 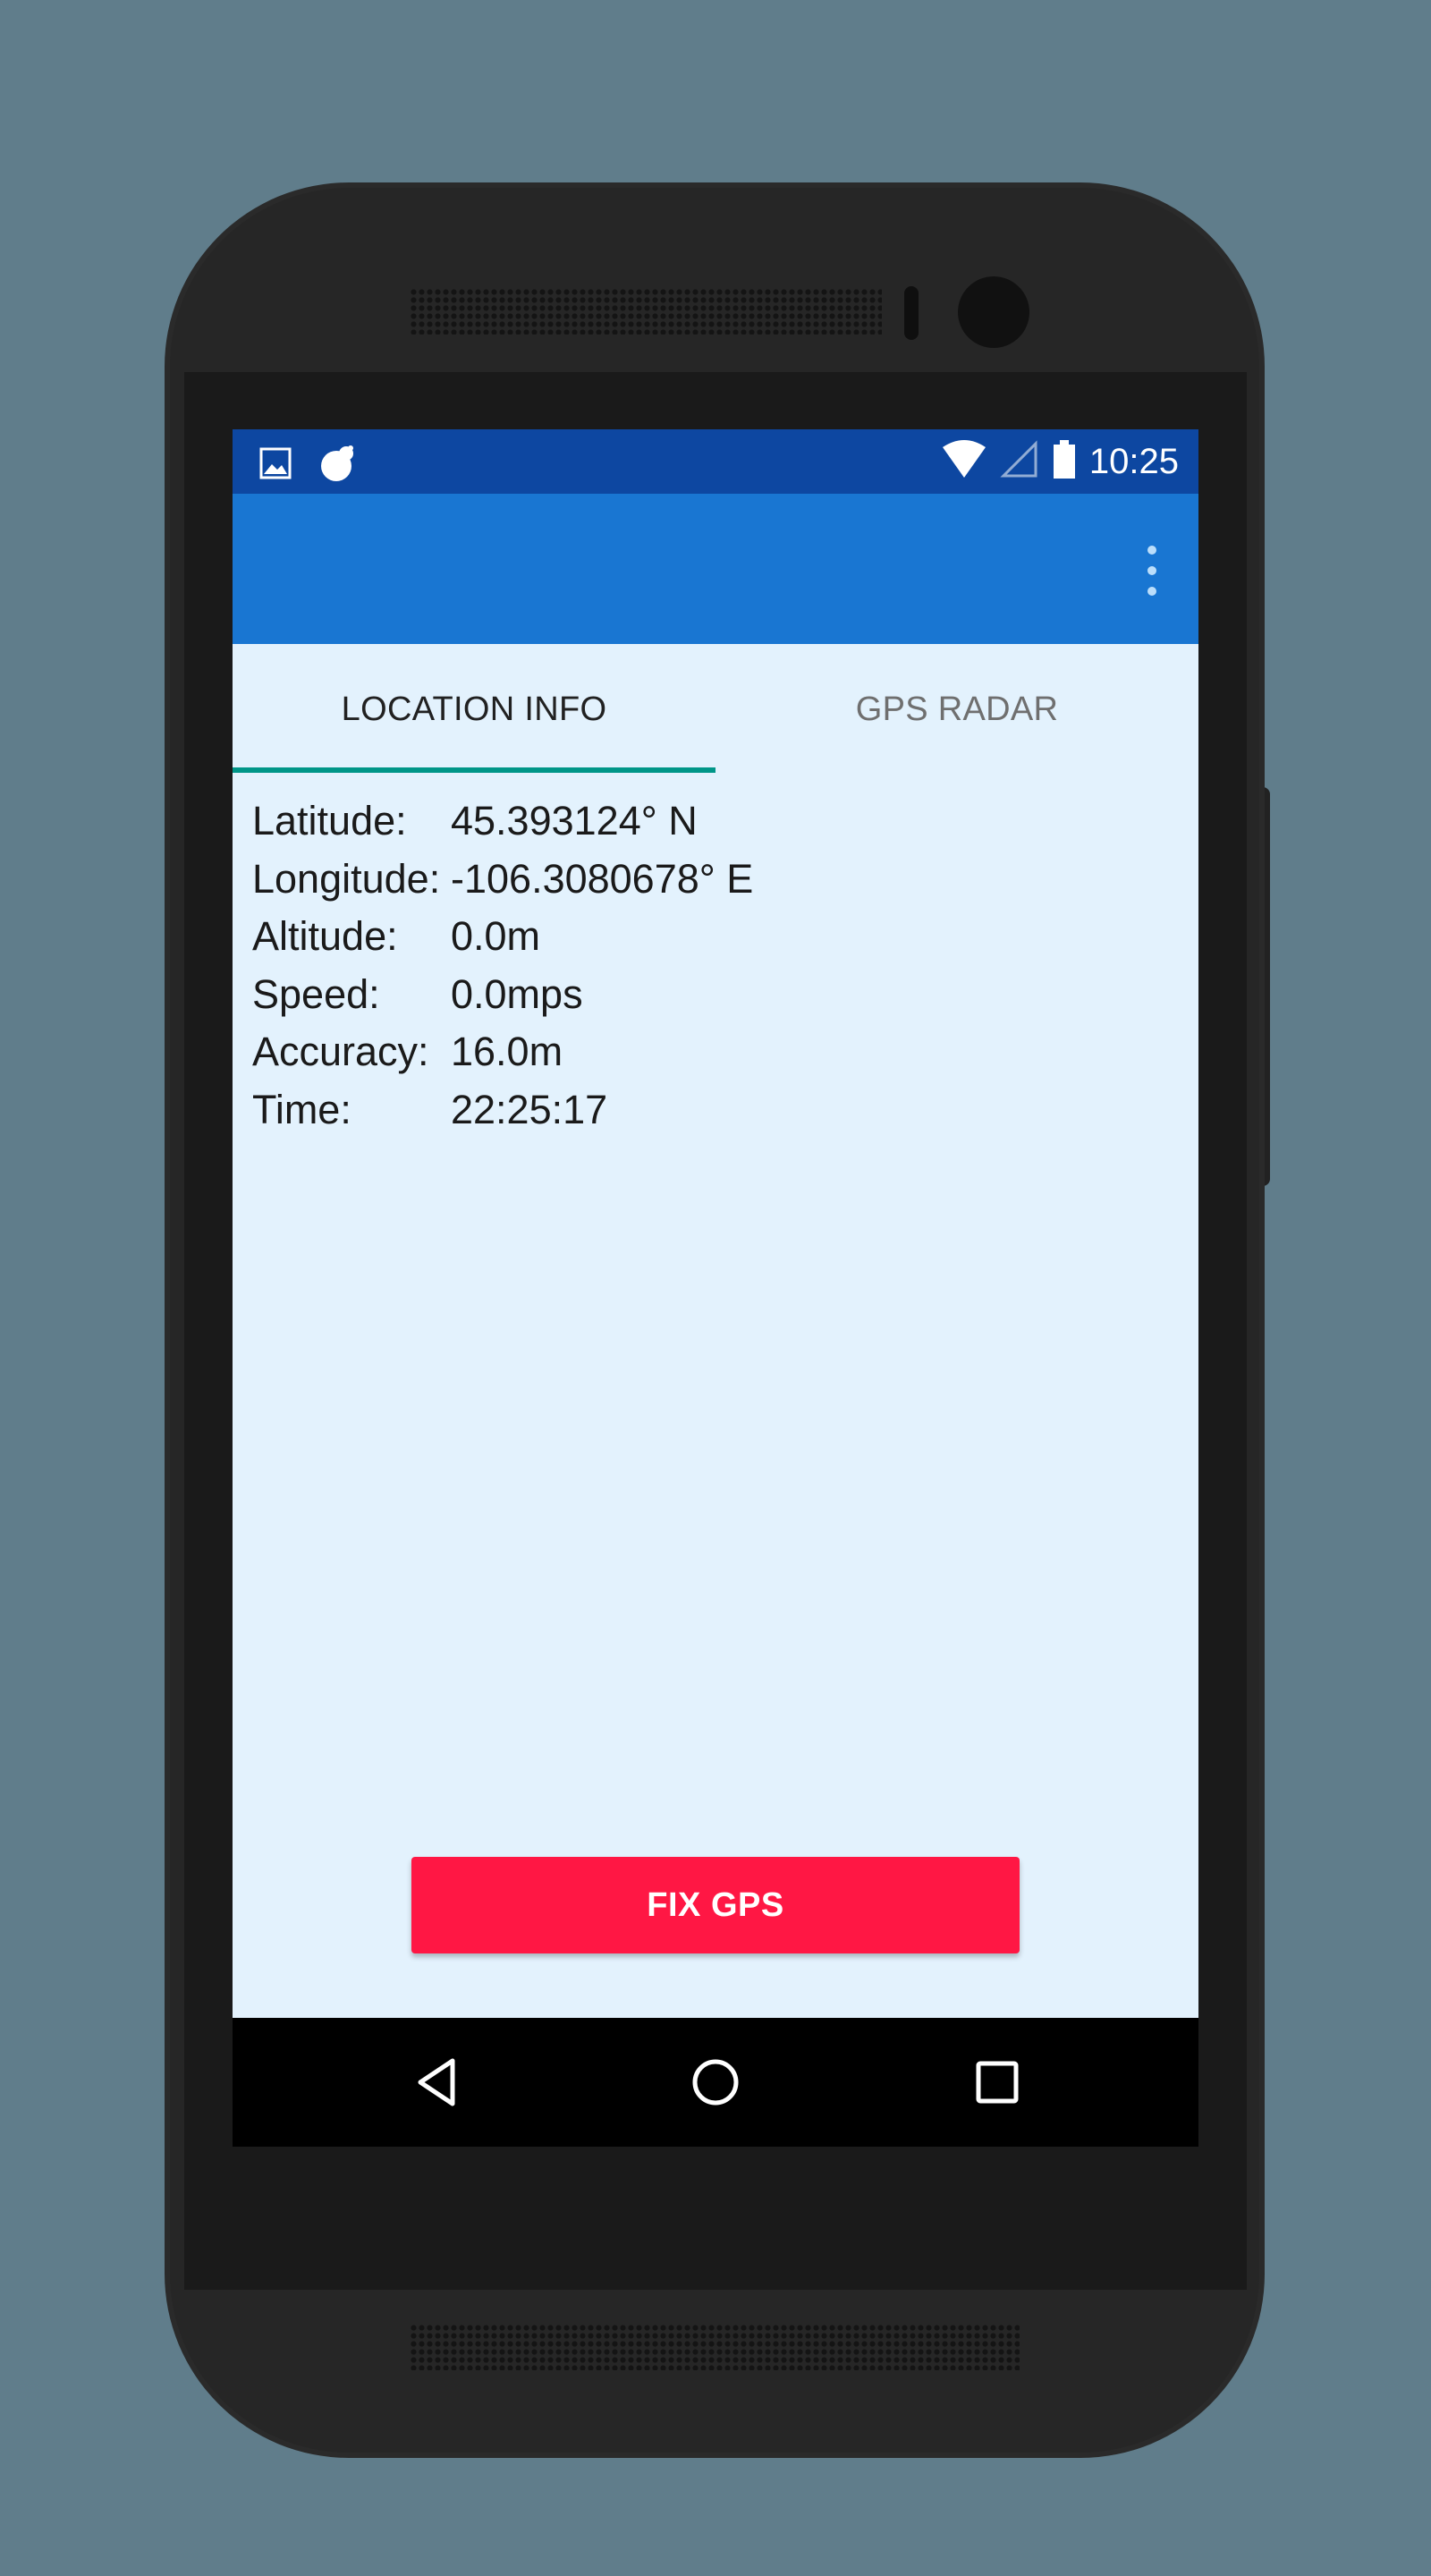 I want to click on altitude-value: 0.0m, so click(x=496, y=936).